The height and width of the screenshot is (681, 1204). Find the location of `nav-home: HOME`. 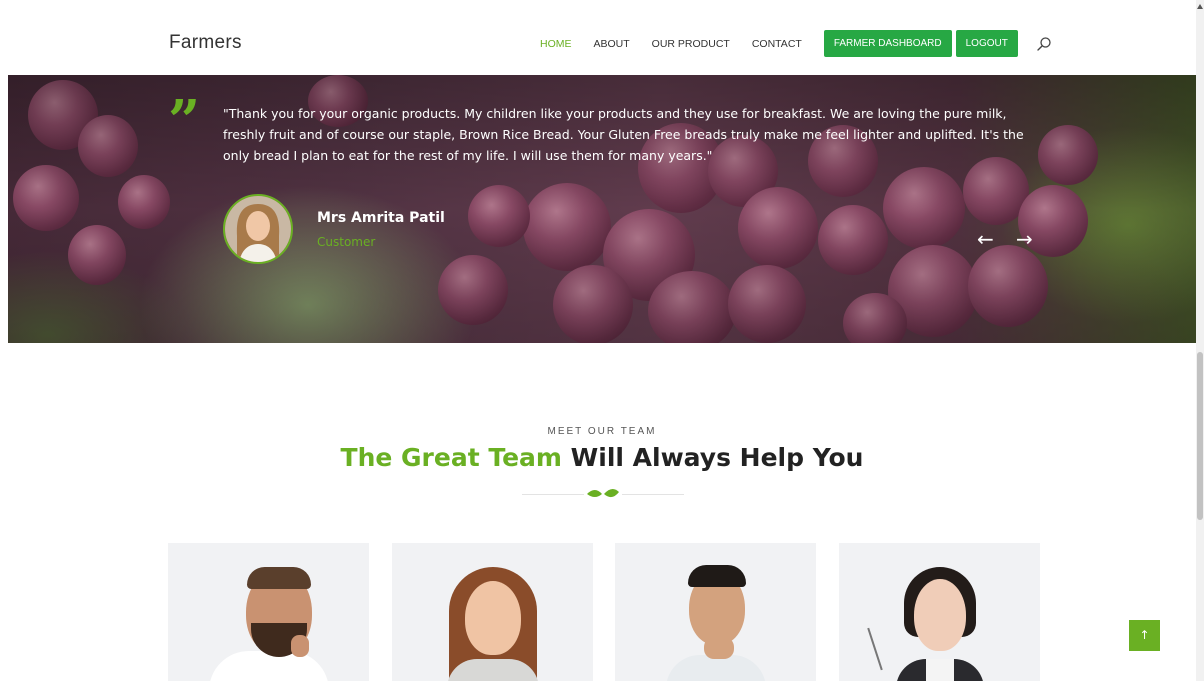

nav-home: HOME is located at coordinates (556, 44).